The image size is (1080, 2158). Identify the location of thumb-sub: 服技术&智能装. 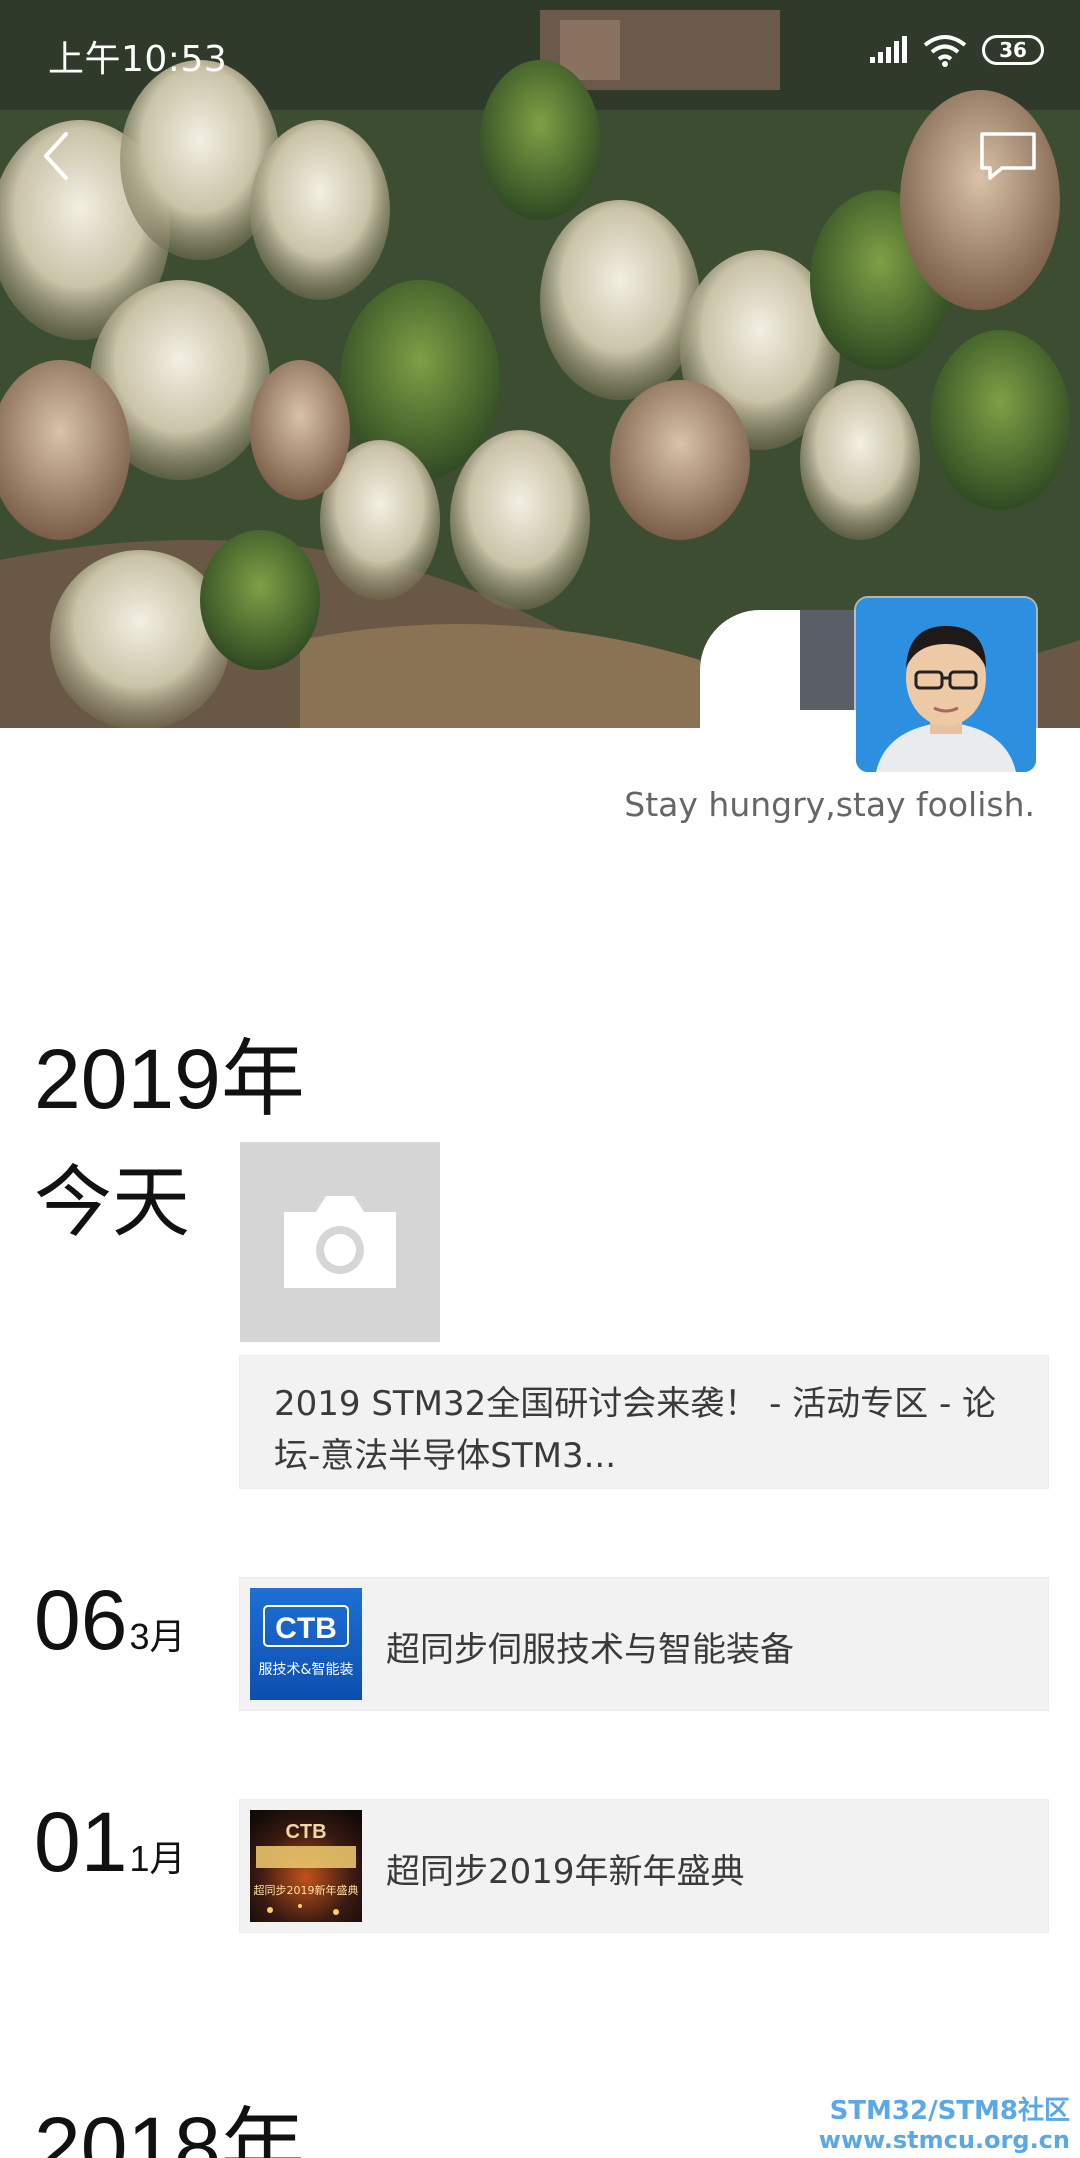
(306, 1670).